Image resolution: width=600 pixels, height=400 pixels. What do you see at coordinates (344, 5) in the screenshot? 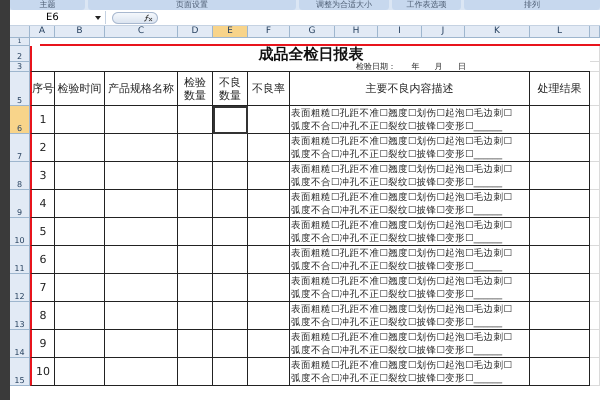
I see `ribbon-group-label: 调整为合适大小` at bounding box center [344, 5].